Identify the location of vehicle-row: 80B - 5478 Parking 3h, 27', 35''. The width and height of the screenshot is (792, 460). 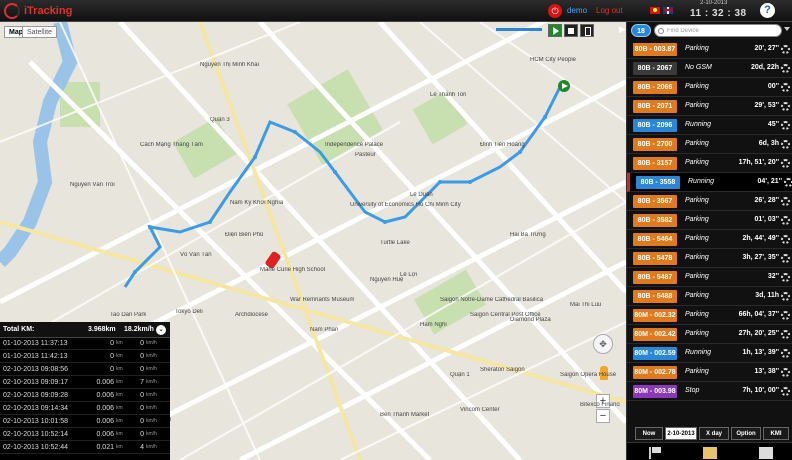
(709, 258).